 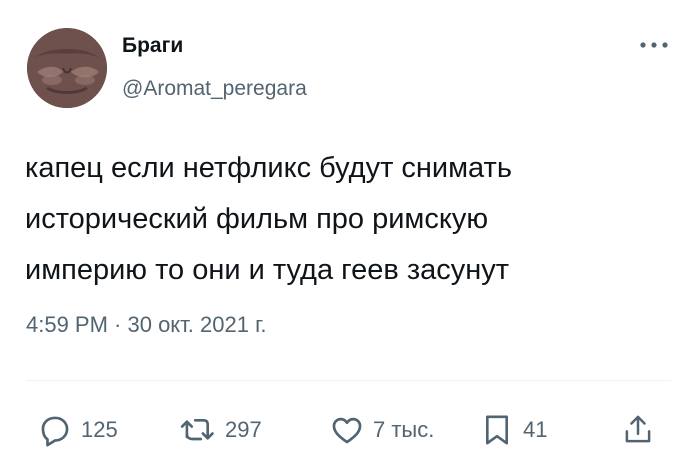 I want to click on avatar, so click(x=67, y=68).